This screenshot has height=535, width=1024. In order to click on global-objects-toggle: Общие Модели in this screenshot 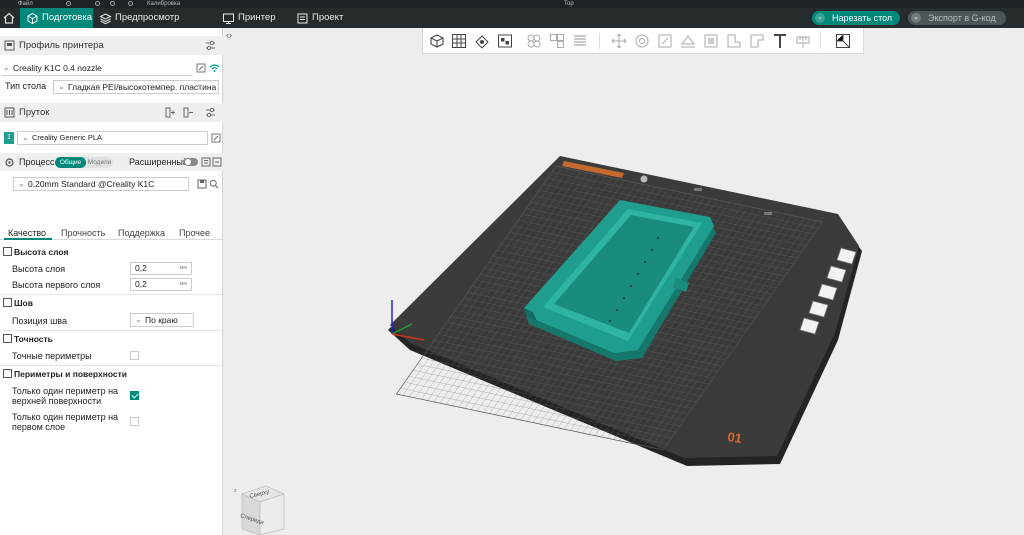, I will do `click(84, 162)`.